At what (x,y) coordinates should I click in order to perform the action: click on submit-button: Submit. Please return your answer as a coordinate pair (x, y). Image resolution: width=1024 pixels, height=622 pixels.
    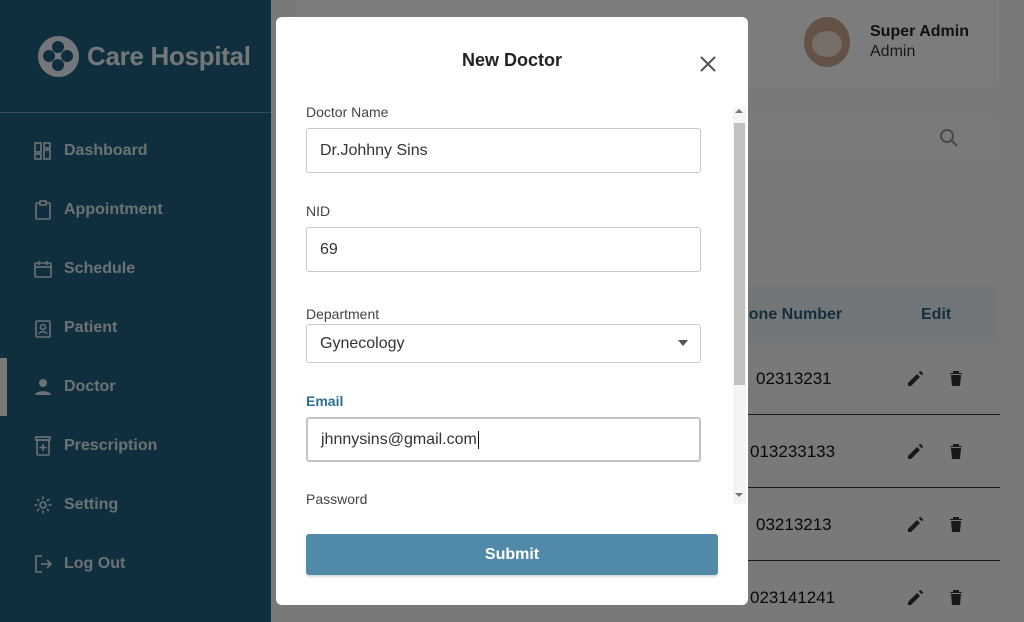
    Looking at the image, I should click on (512, 554).